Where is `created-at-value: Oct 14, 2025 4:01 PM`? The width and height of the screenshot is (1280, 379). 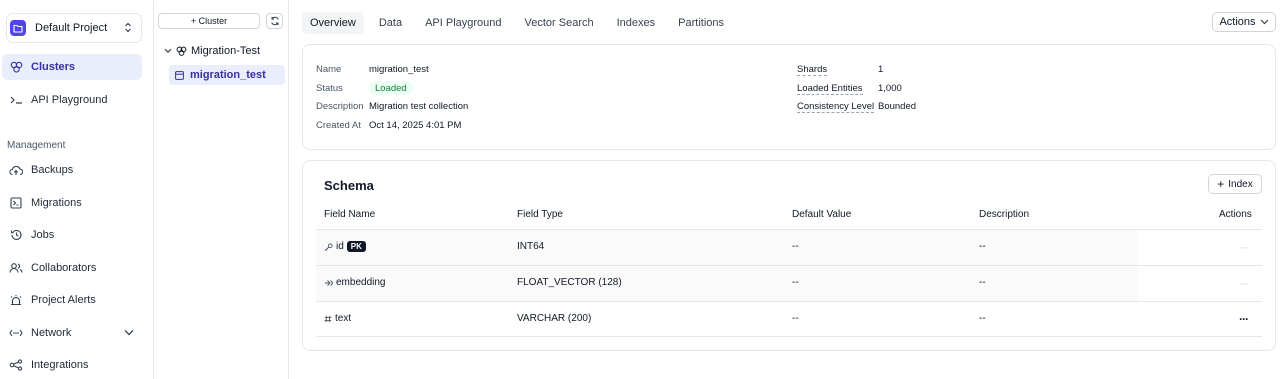 created-at-value: Oct 14, 2025 4:01 PM is located at coordinates (415, 125).